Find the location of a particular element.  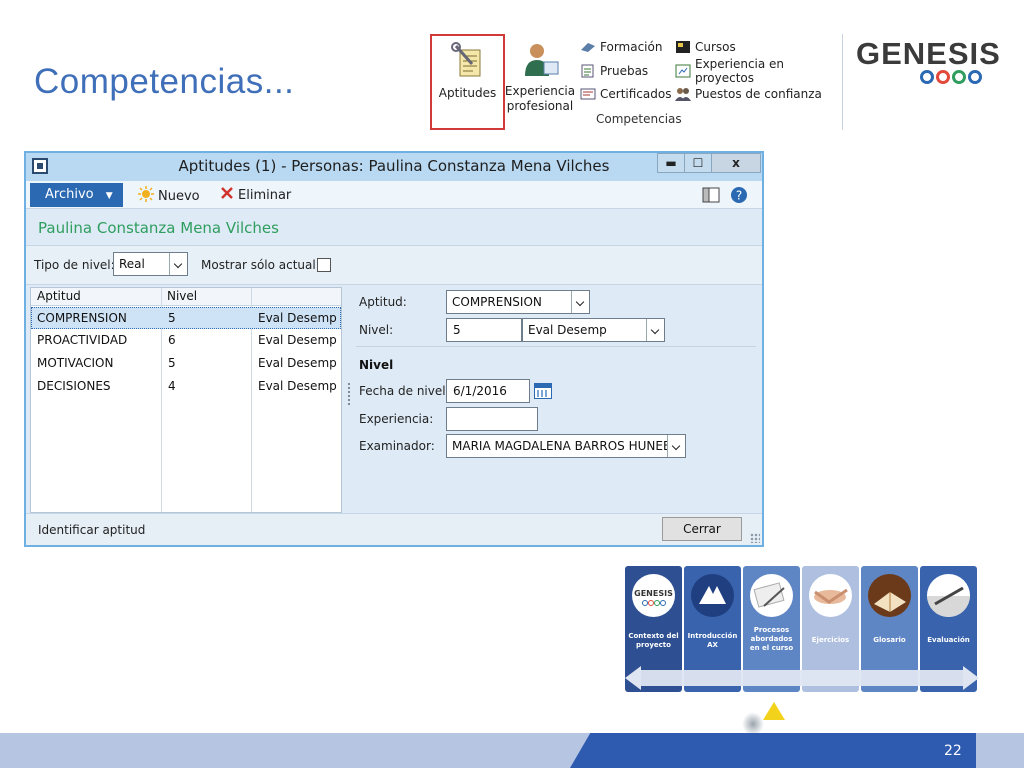

minimize-button: ▬ is located at coordinates (671, 163).